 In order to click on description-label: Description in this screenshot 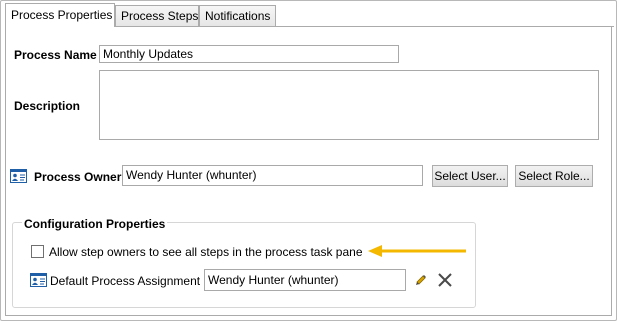, I will do `click(47, 106)`.